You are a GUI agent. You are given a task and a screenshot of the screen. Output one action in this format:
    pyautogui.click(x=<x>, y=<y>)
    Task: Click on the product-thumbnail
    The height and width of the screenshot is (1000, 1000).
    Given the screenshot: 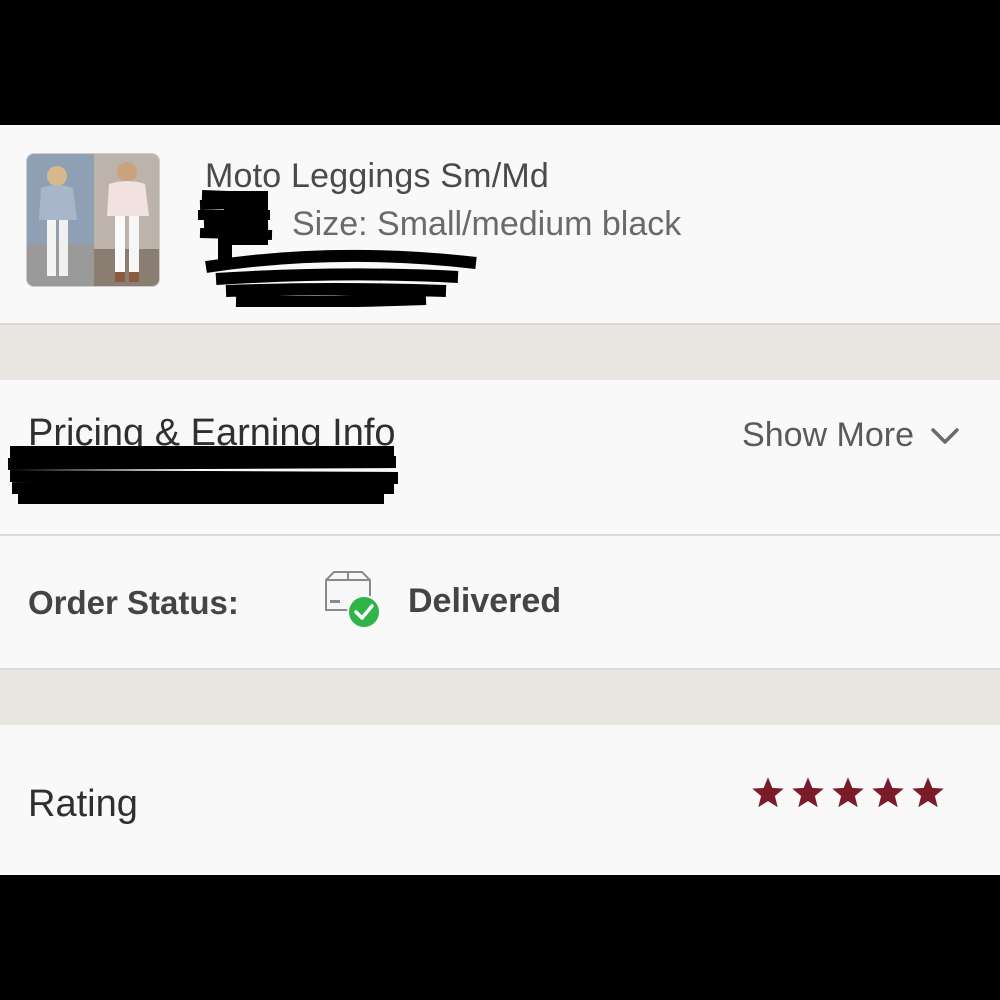 What is the action you would take?
    pyautogui.click(x=93, y=220)
    